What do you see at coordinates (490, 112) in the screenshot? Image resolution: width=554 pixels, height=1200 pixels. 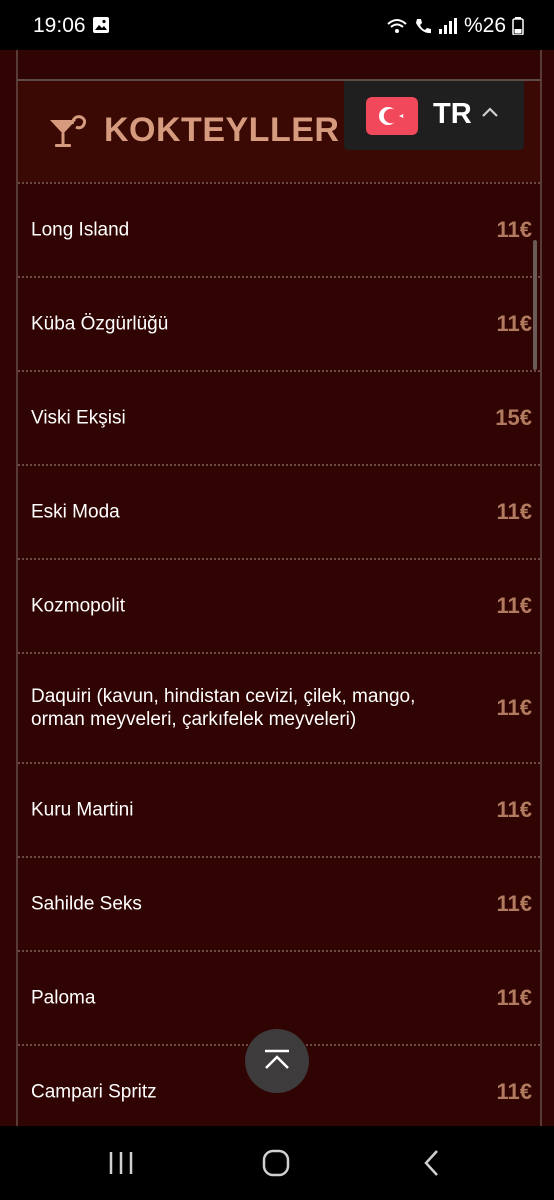 I see `chevron-up-icon` at bounding box center [490, 112].